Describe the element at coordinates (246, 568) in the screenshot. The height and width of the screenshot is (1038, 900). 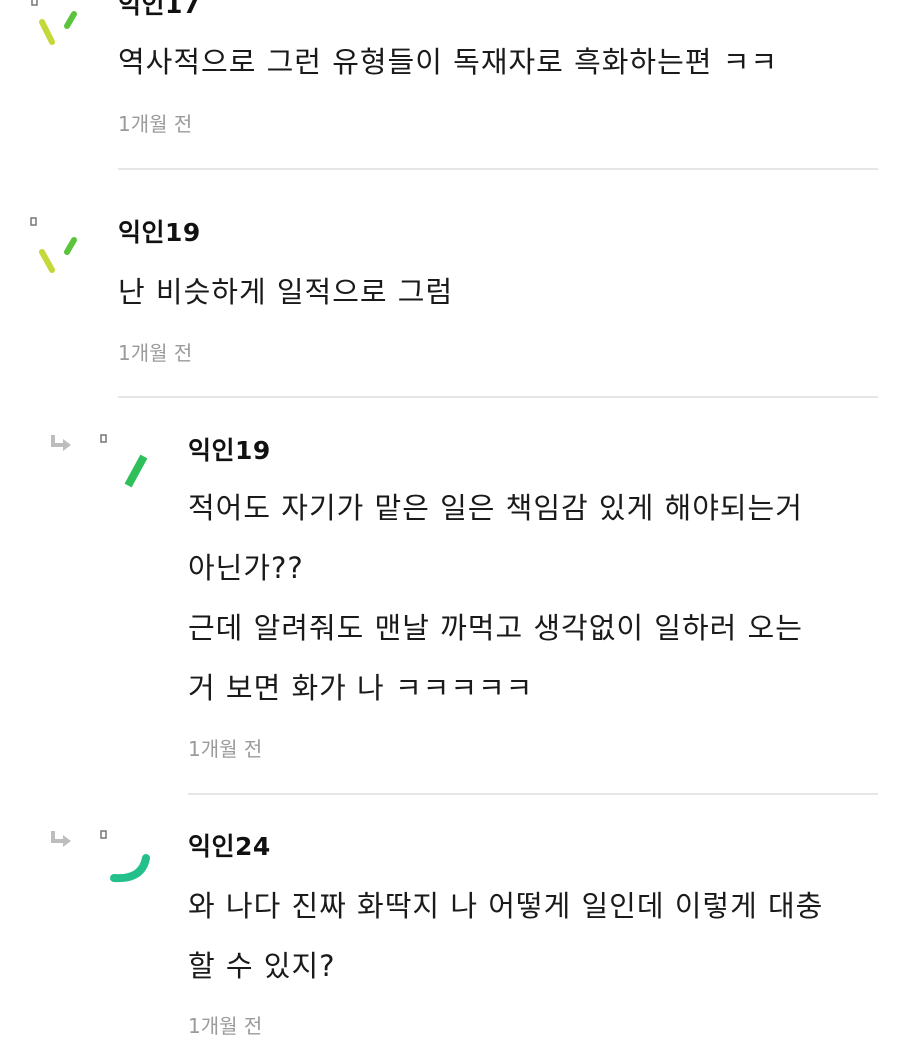
I see `comment-text-line: 아닌가??` at that location.